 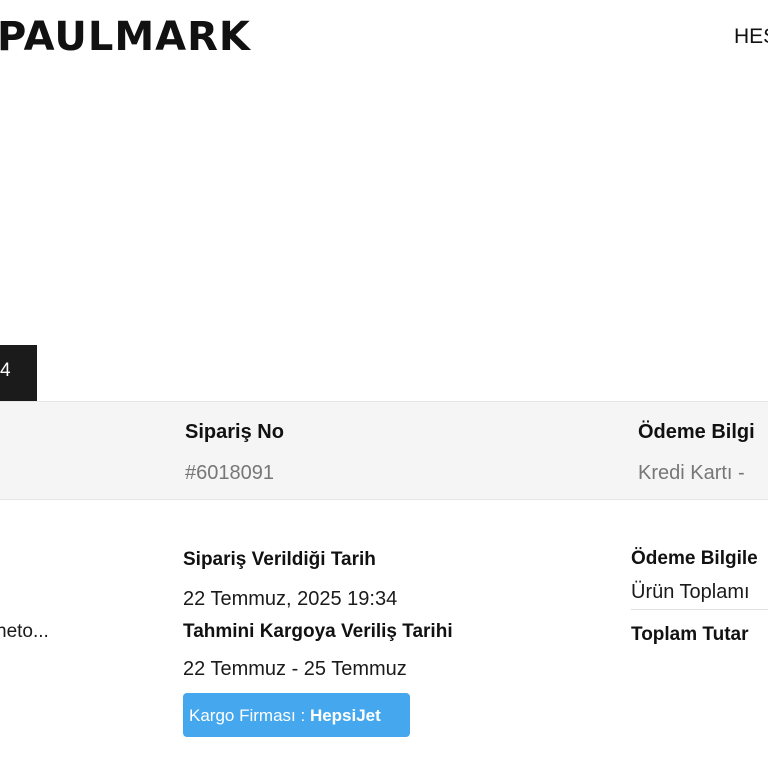 What do you see at coordinates (125, 37) in the screenshot?
I see `brand-logo: PAULMARK` at bounding box center [125, 37].